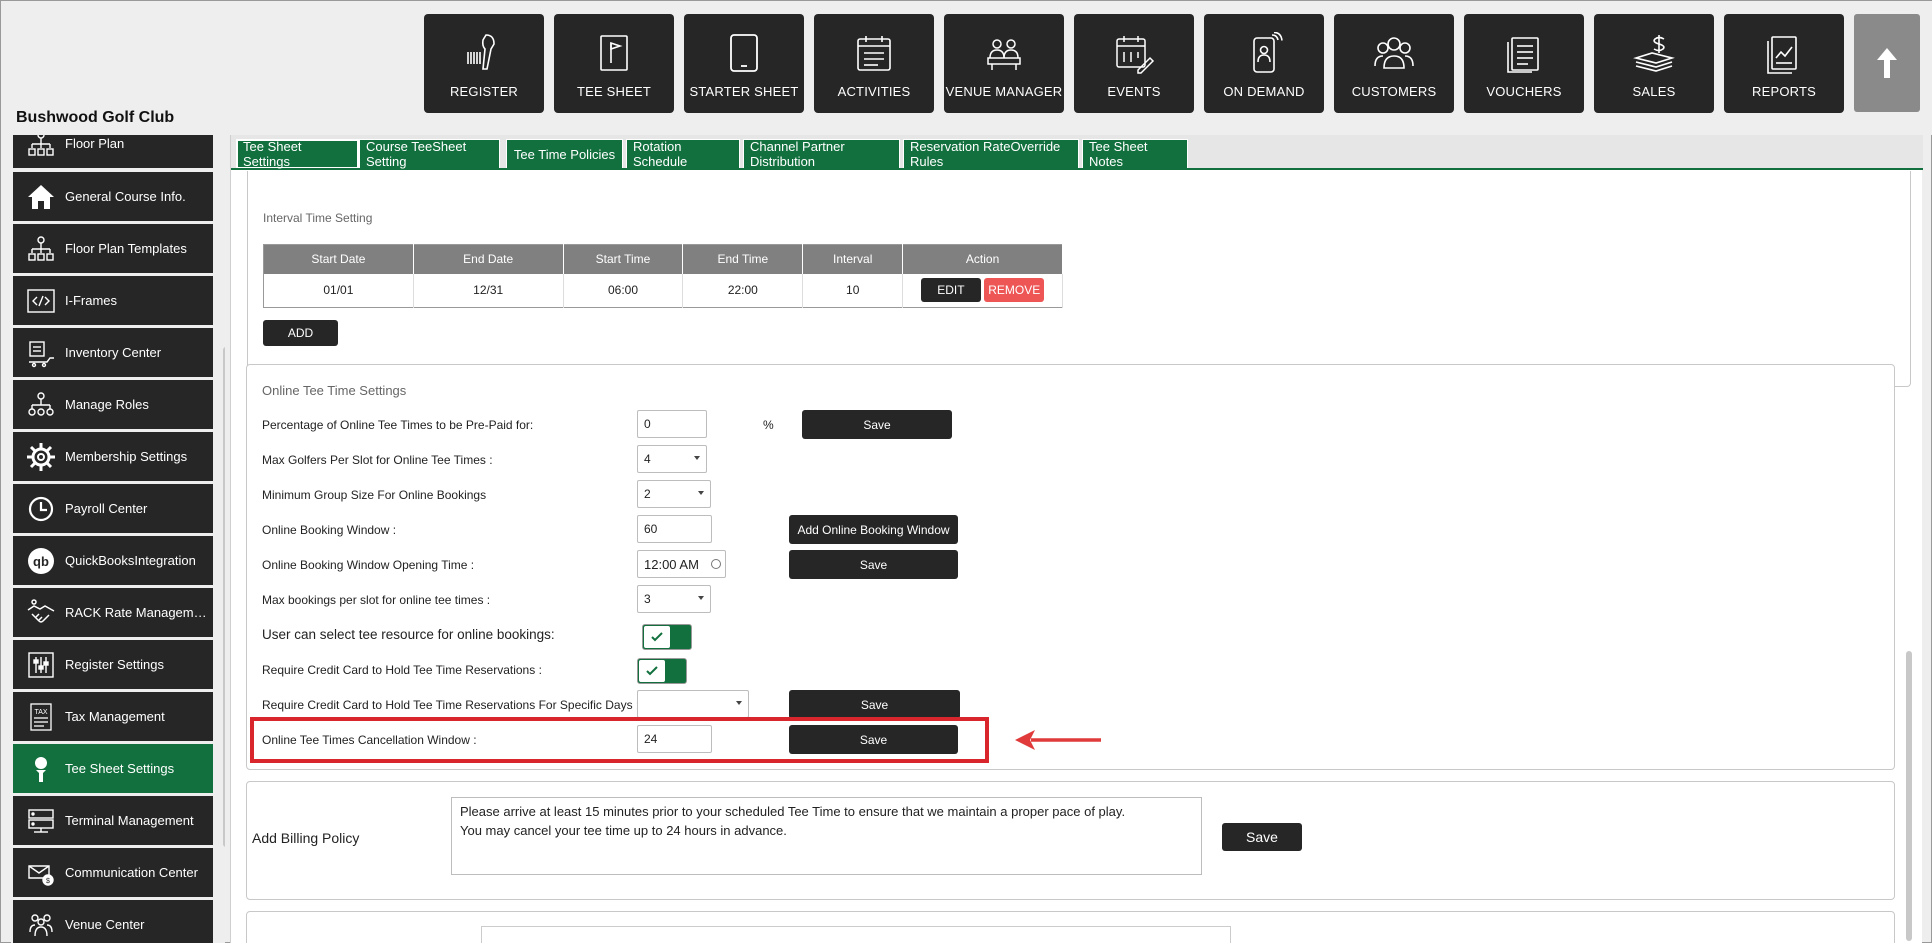 The height and width of the screenshot is (943, 1932). I want to click on sidebar-item-tax-management: TAX Tax Management, so click(113, 716).